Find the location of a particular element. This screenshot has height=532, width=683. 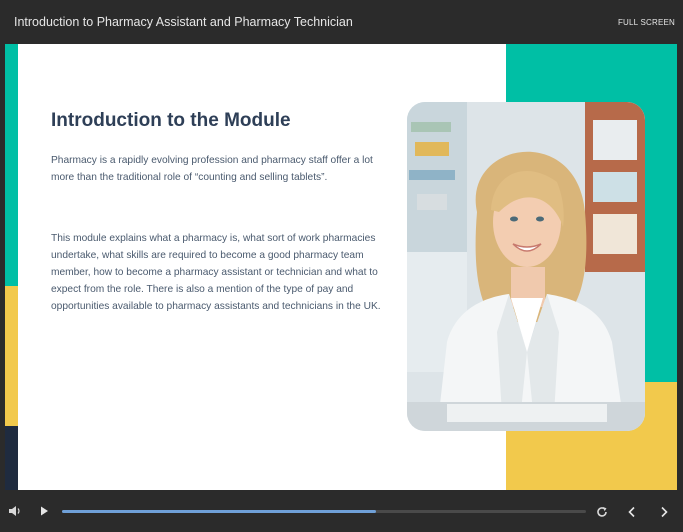

previous-icon is located at coordinates (632, 512).